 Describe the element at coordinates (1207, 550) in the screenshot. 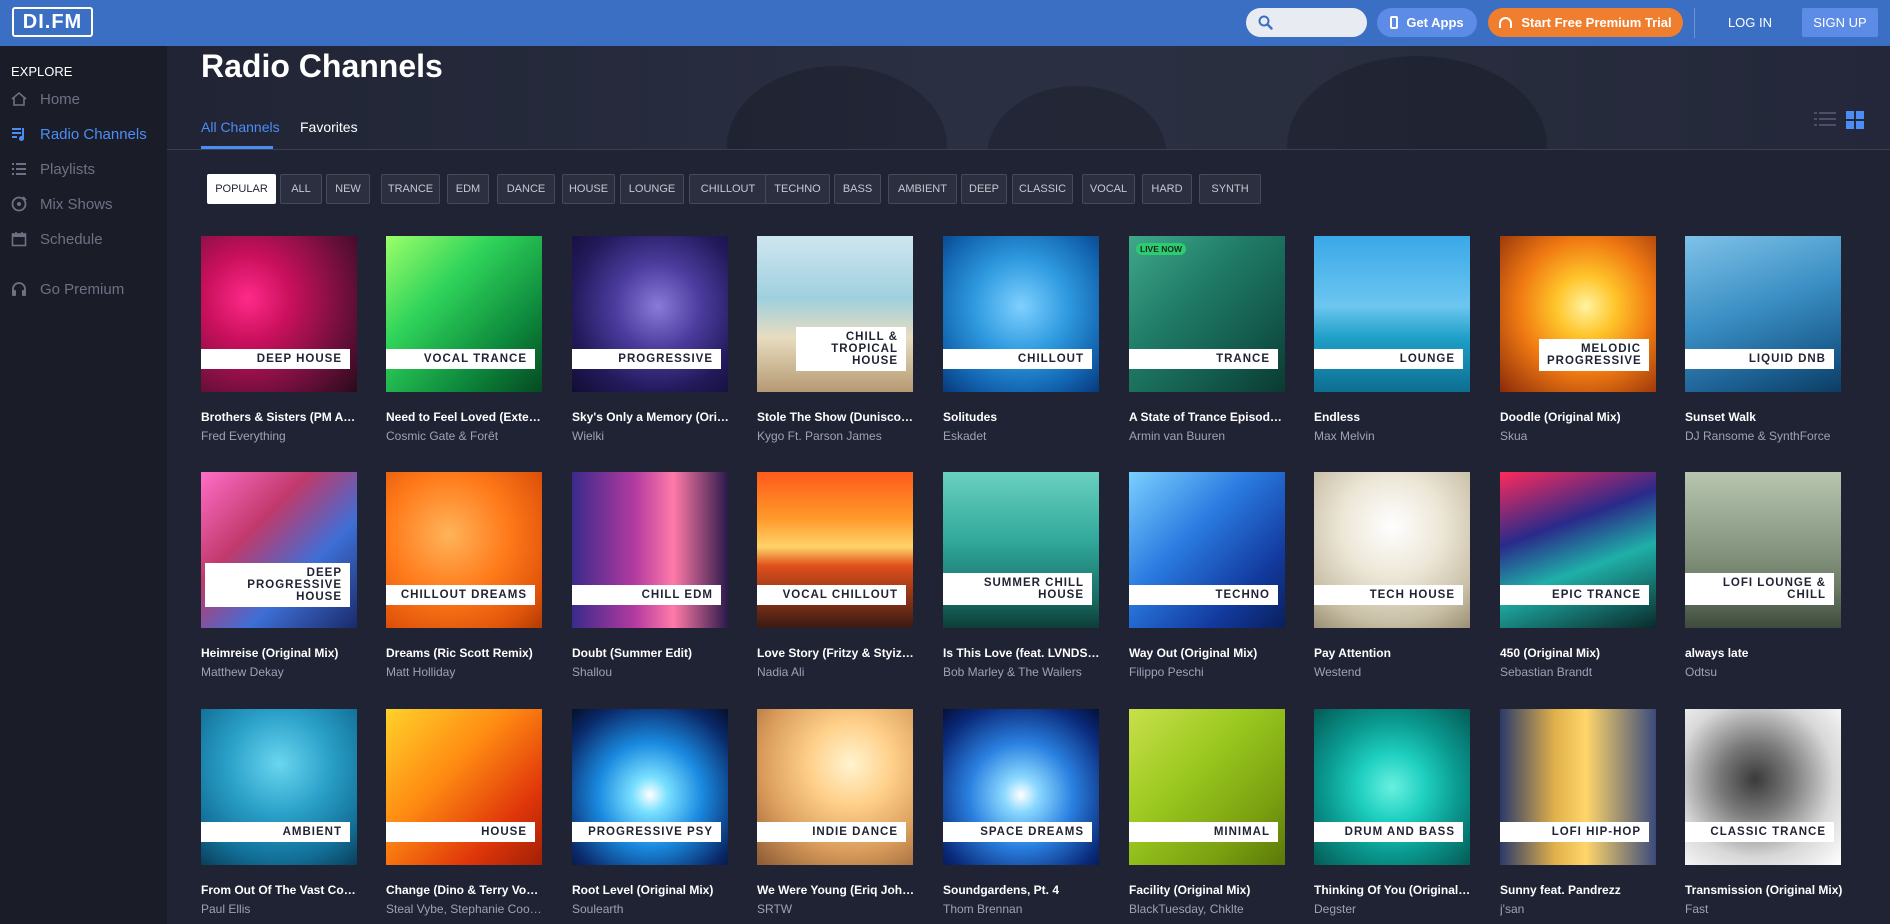

I see `channel-artwork: TECHNO` at that location.